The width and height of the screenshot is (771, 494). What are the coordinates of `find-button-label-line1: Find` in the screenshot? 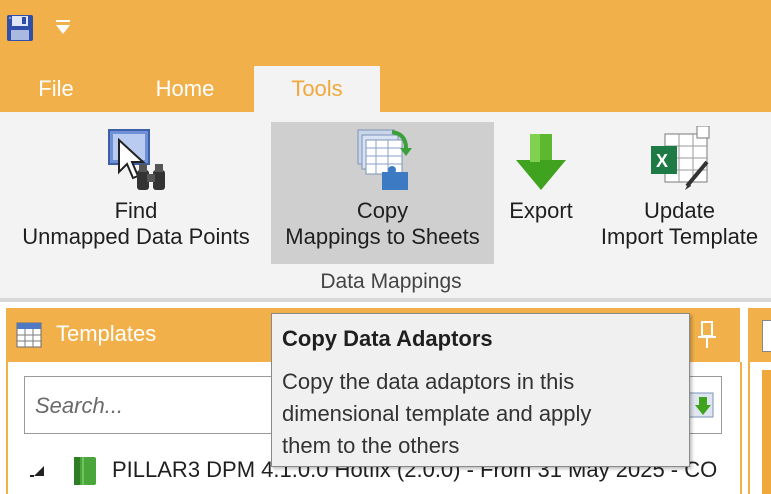 It's located at (136, 210).